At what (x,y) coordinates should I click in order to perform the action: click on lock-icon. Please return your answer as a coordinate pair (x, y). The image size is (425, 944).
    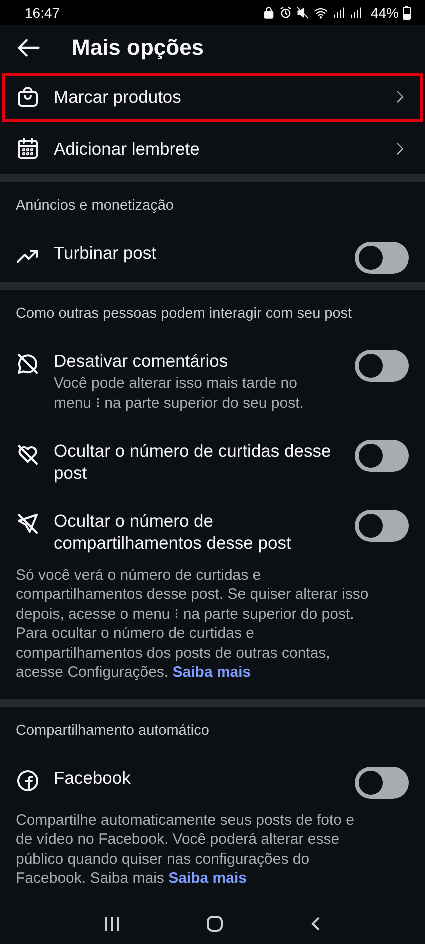
    Looking at the image, I should click on (269, 13).